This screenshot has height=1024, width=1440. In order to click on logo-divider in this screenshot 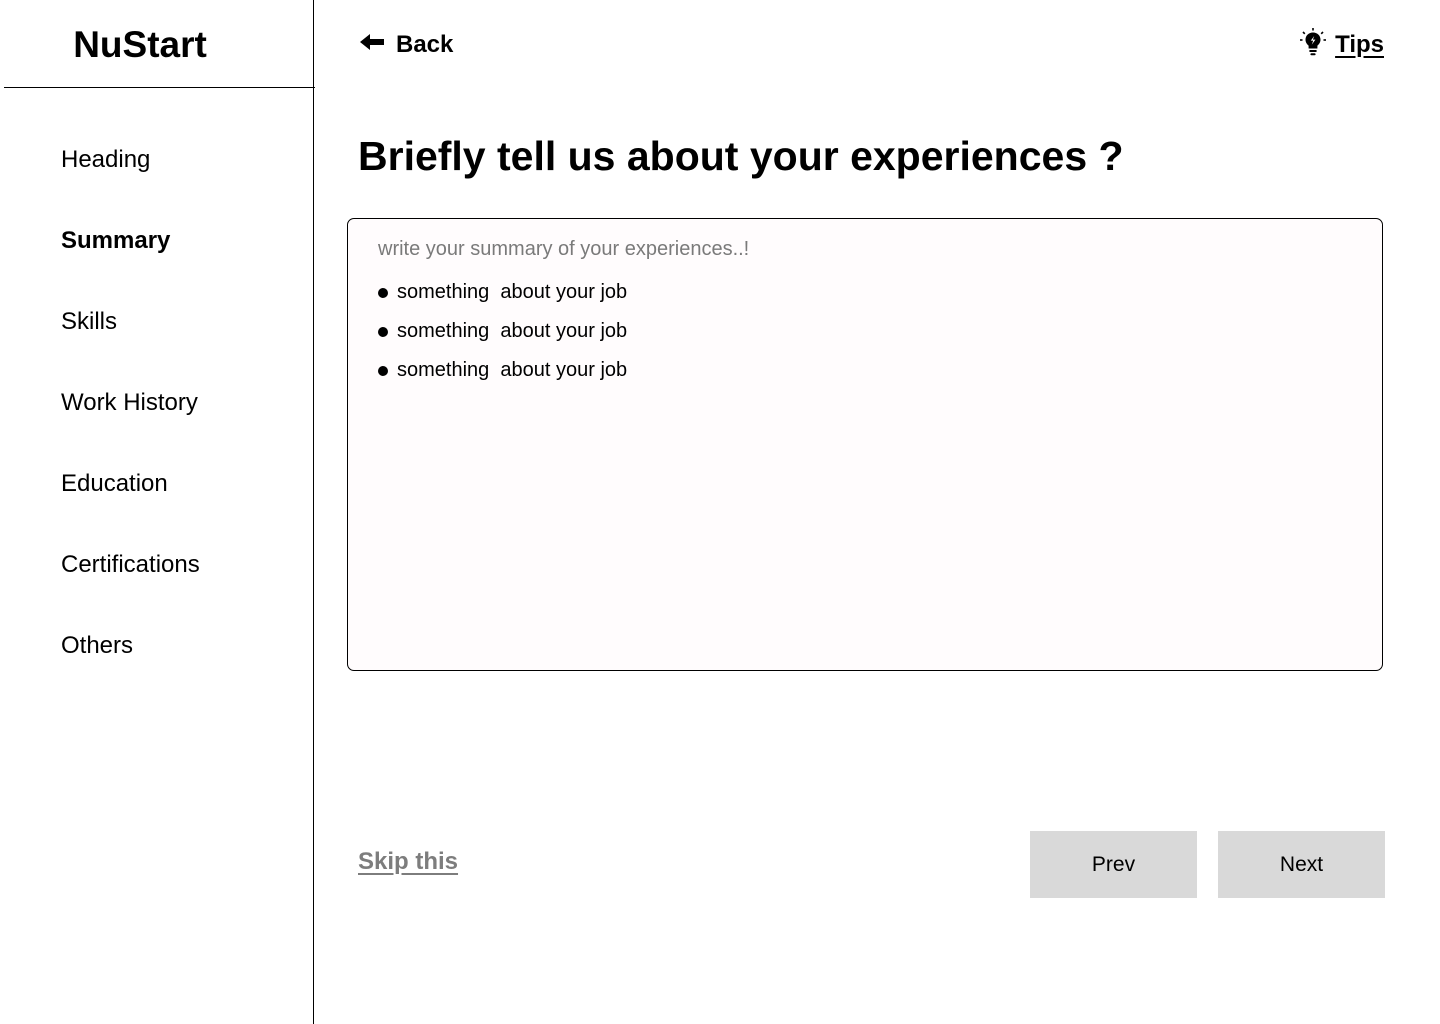, I will do `click(159, 87)`.